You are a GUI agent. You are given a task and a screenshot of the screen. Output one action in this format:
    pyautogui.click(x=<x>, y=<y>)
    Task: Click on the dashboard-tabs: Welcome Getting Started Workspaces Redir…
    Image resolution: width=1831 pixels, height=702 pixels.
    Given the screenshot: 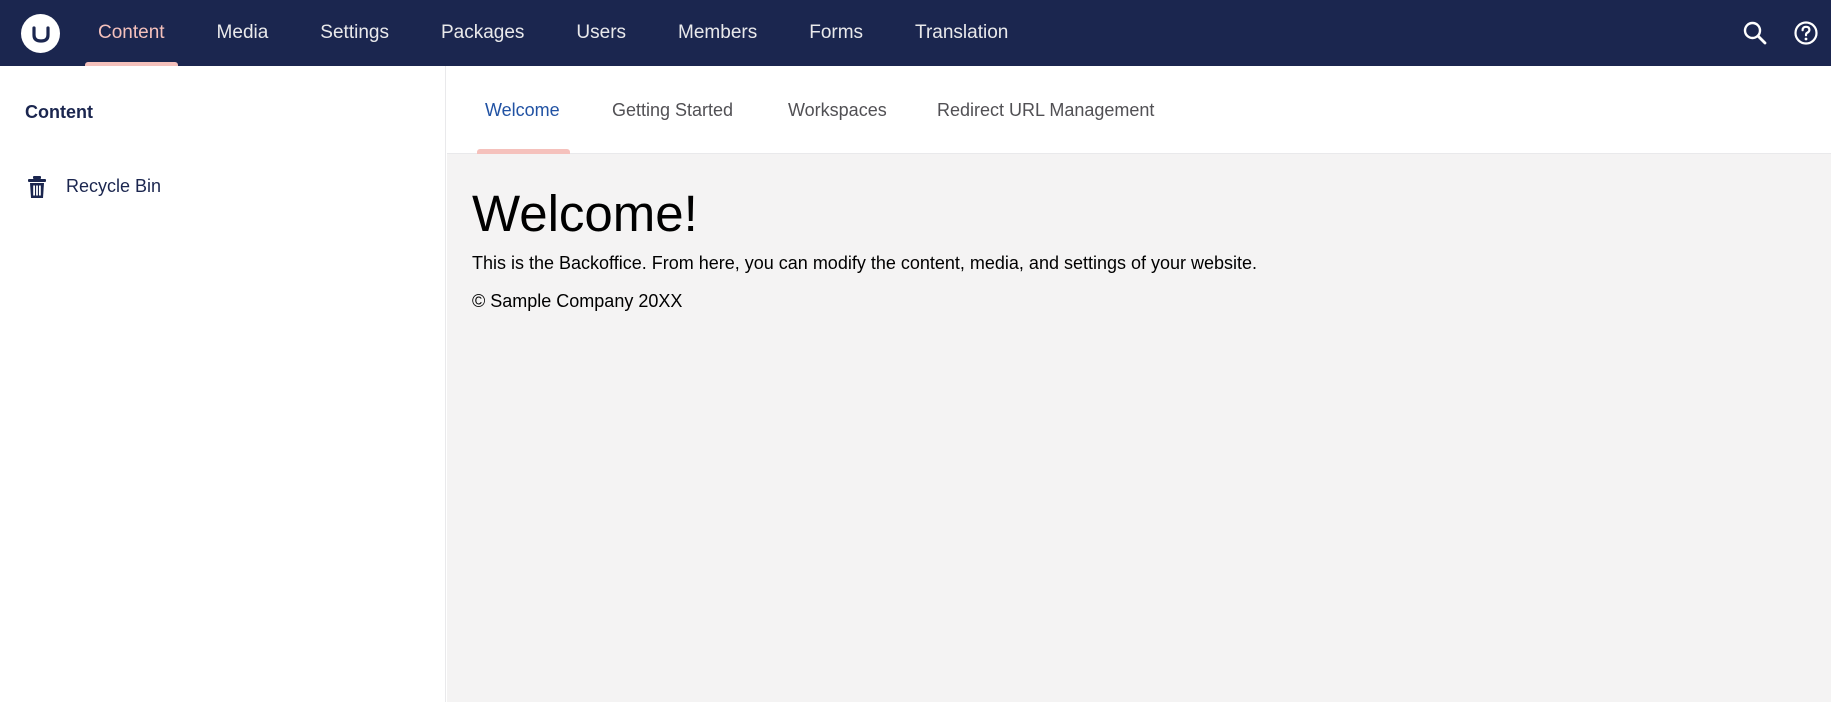 What is the action you would take?
    pyautogui.click(x=1139, y=110)
    